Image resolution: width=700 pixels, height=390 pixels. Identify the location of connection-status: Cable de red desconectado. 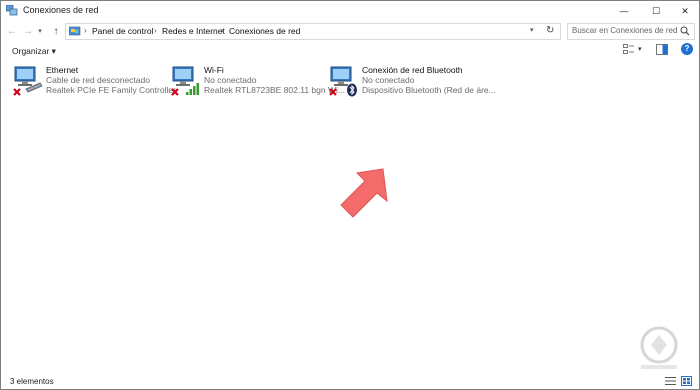
(98, 80).